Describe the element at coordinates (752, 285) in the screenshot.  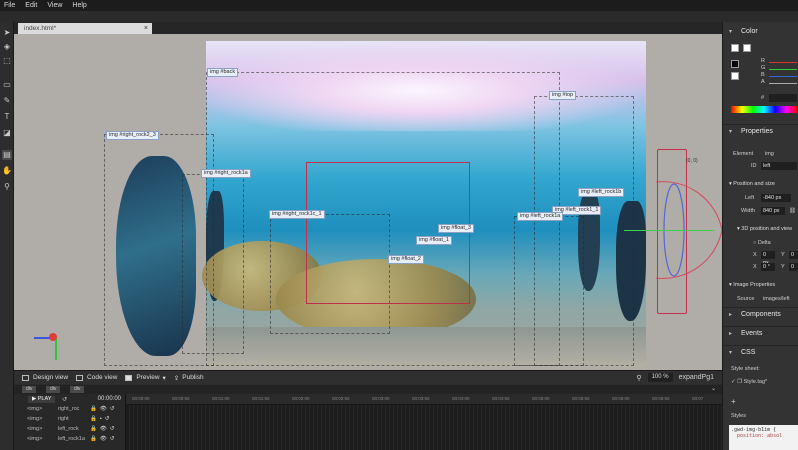
I see `image-properties-header: ▾ Image Properties` at that location.